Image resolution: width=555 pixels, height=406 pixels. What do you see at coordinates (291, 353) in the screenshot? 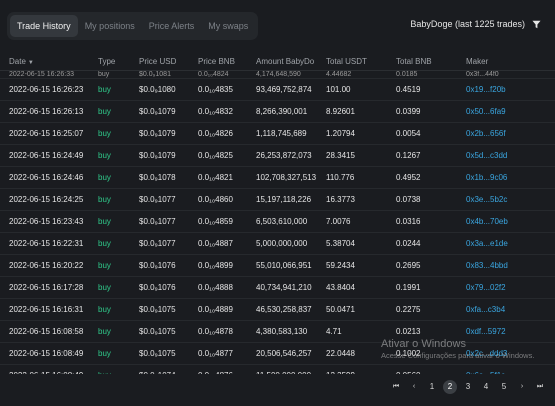
I see `cell-amount: 20,506,546,257` at bounding box center [291, 353].